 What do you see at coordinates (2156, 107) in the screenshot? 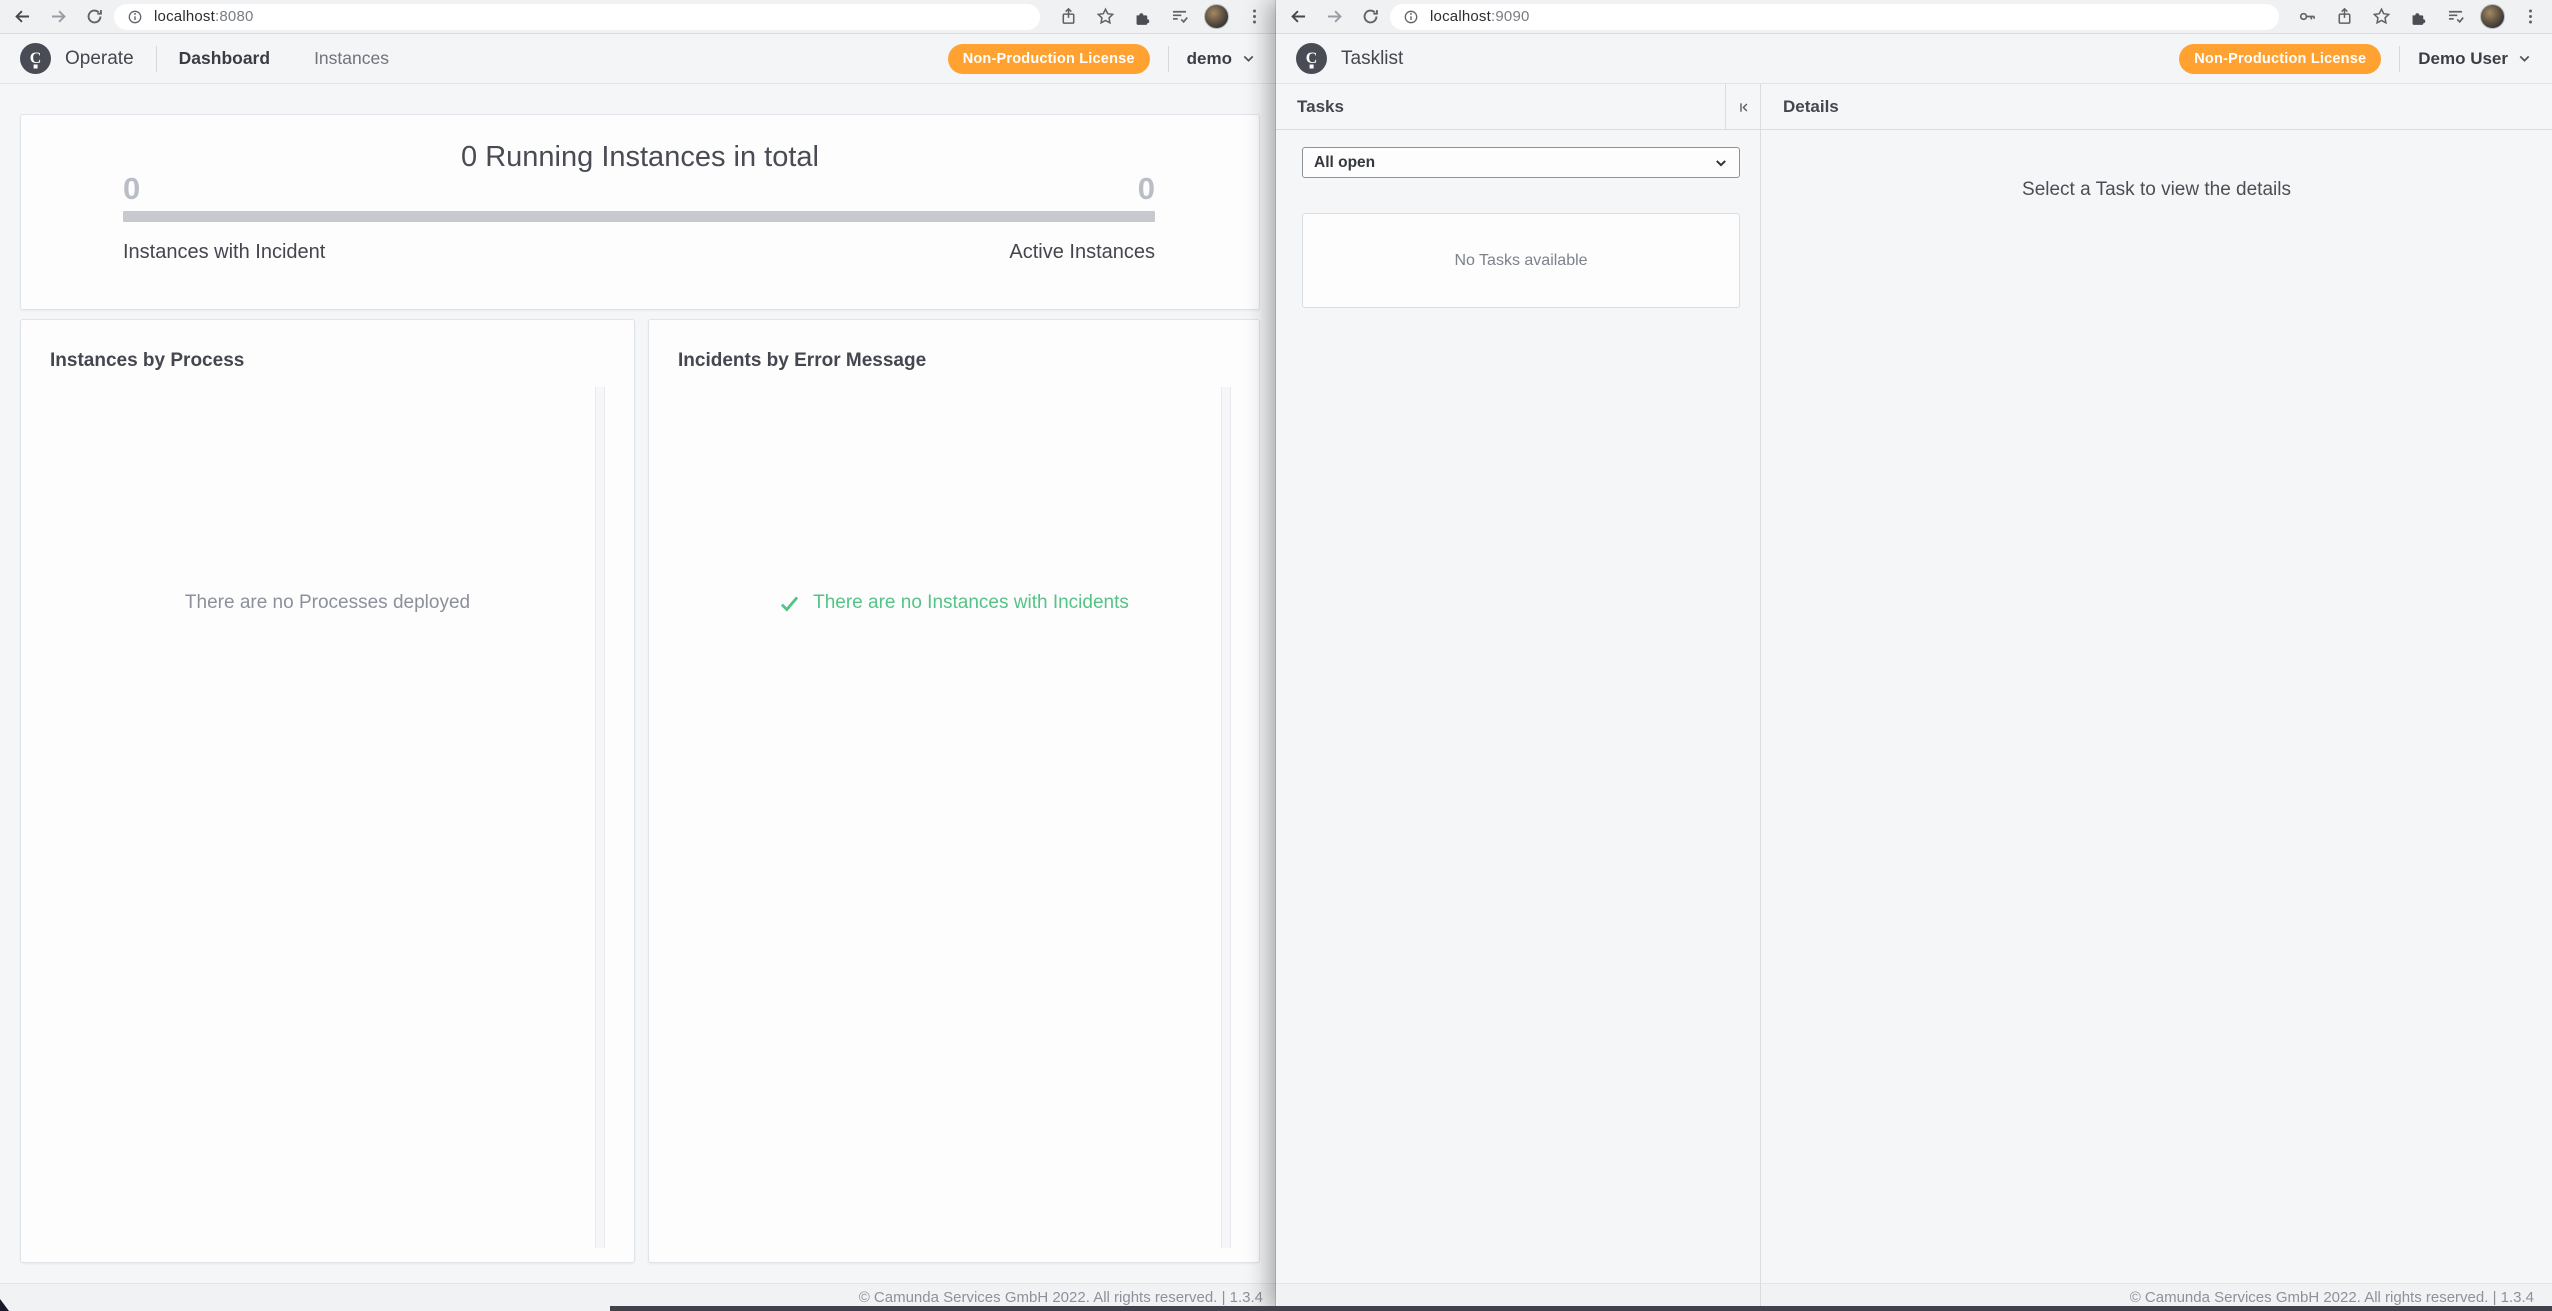
I see `details-panel-header: Details` at bounding box center [2156, 107].